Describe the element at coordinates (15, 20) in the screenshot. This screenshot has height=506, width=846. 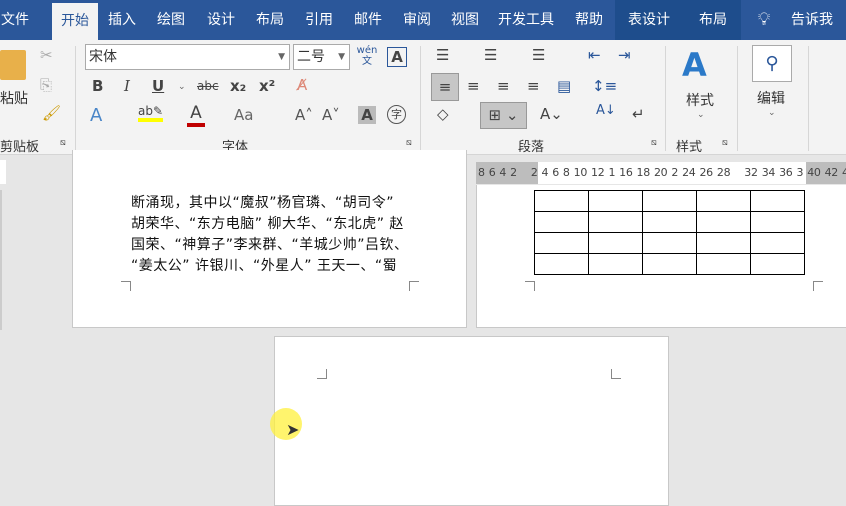
I see `tab-file: 文件` at that location.